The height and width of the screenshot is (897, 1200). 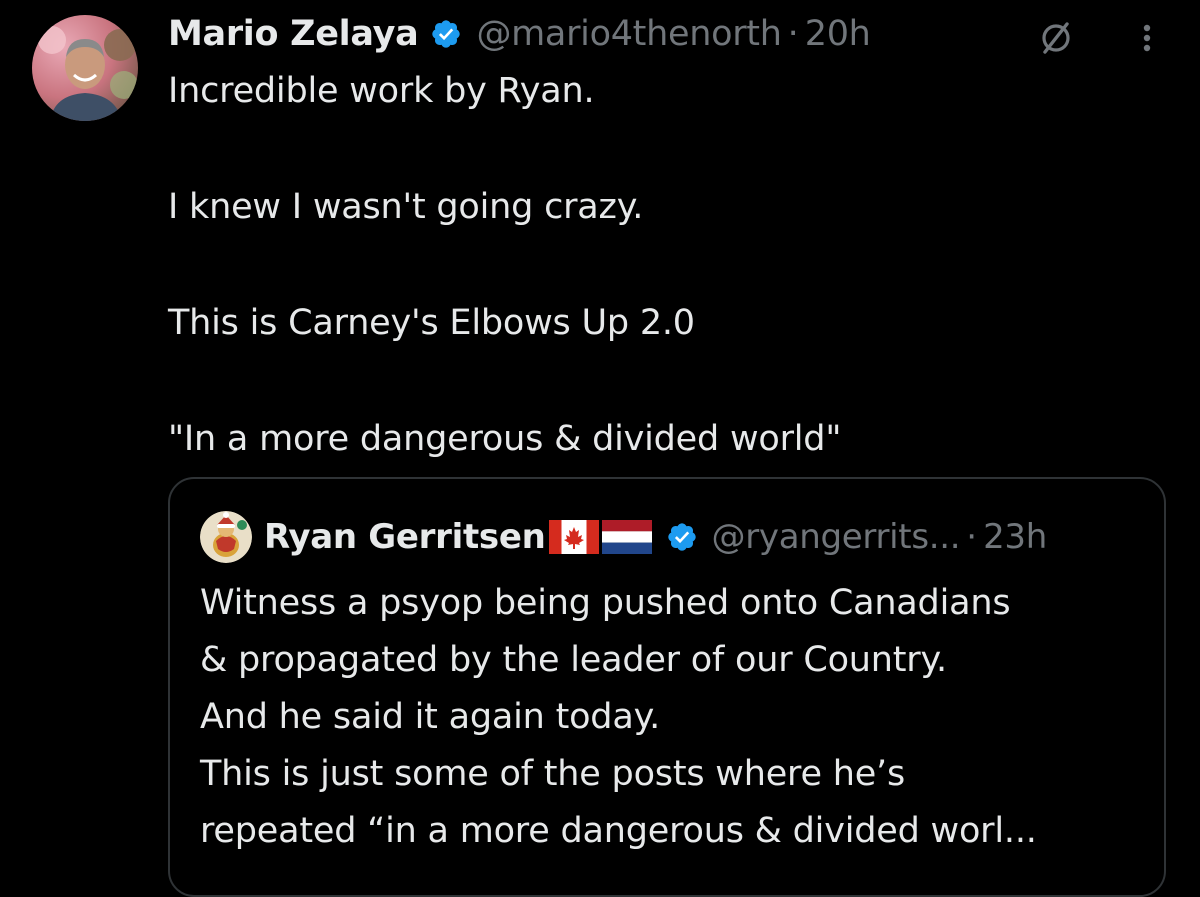 What do you see at coordinates (1147, 38) in the screenshot?
I see `more-icon` at bounding box center [1147, 38].